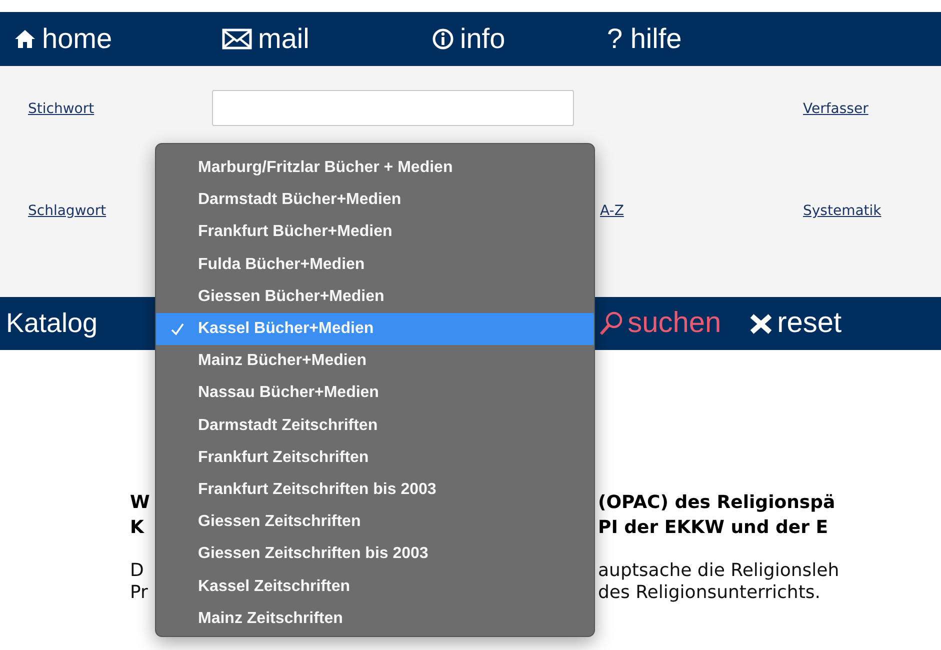 Image resolution: width=941 pixels, height=650 pixels. What do you see at coordinates (375, 329) in the screenshot?
I see `dropdown-option: Kassel Bücher+Medien` at bounding box center [375, 329].